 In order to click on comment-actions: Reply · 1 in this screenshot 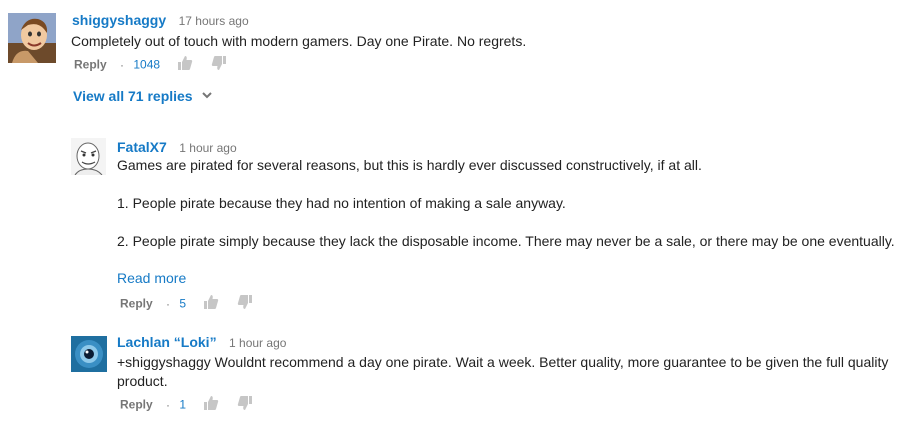, I will do `click(186, 405)`.